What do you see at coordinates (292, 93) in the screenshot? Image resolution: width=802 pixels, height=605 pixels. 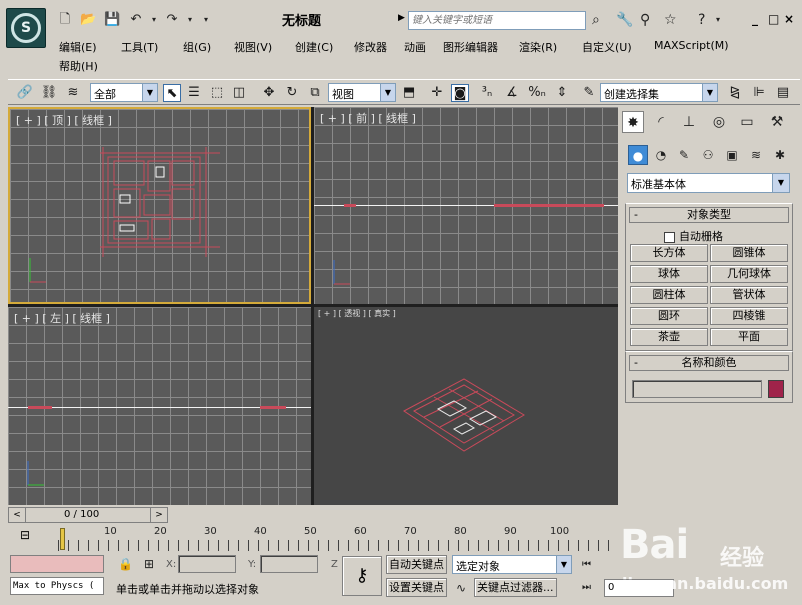 I see `rotate-icon: ↻` at bounding box center [292, 93].